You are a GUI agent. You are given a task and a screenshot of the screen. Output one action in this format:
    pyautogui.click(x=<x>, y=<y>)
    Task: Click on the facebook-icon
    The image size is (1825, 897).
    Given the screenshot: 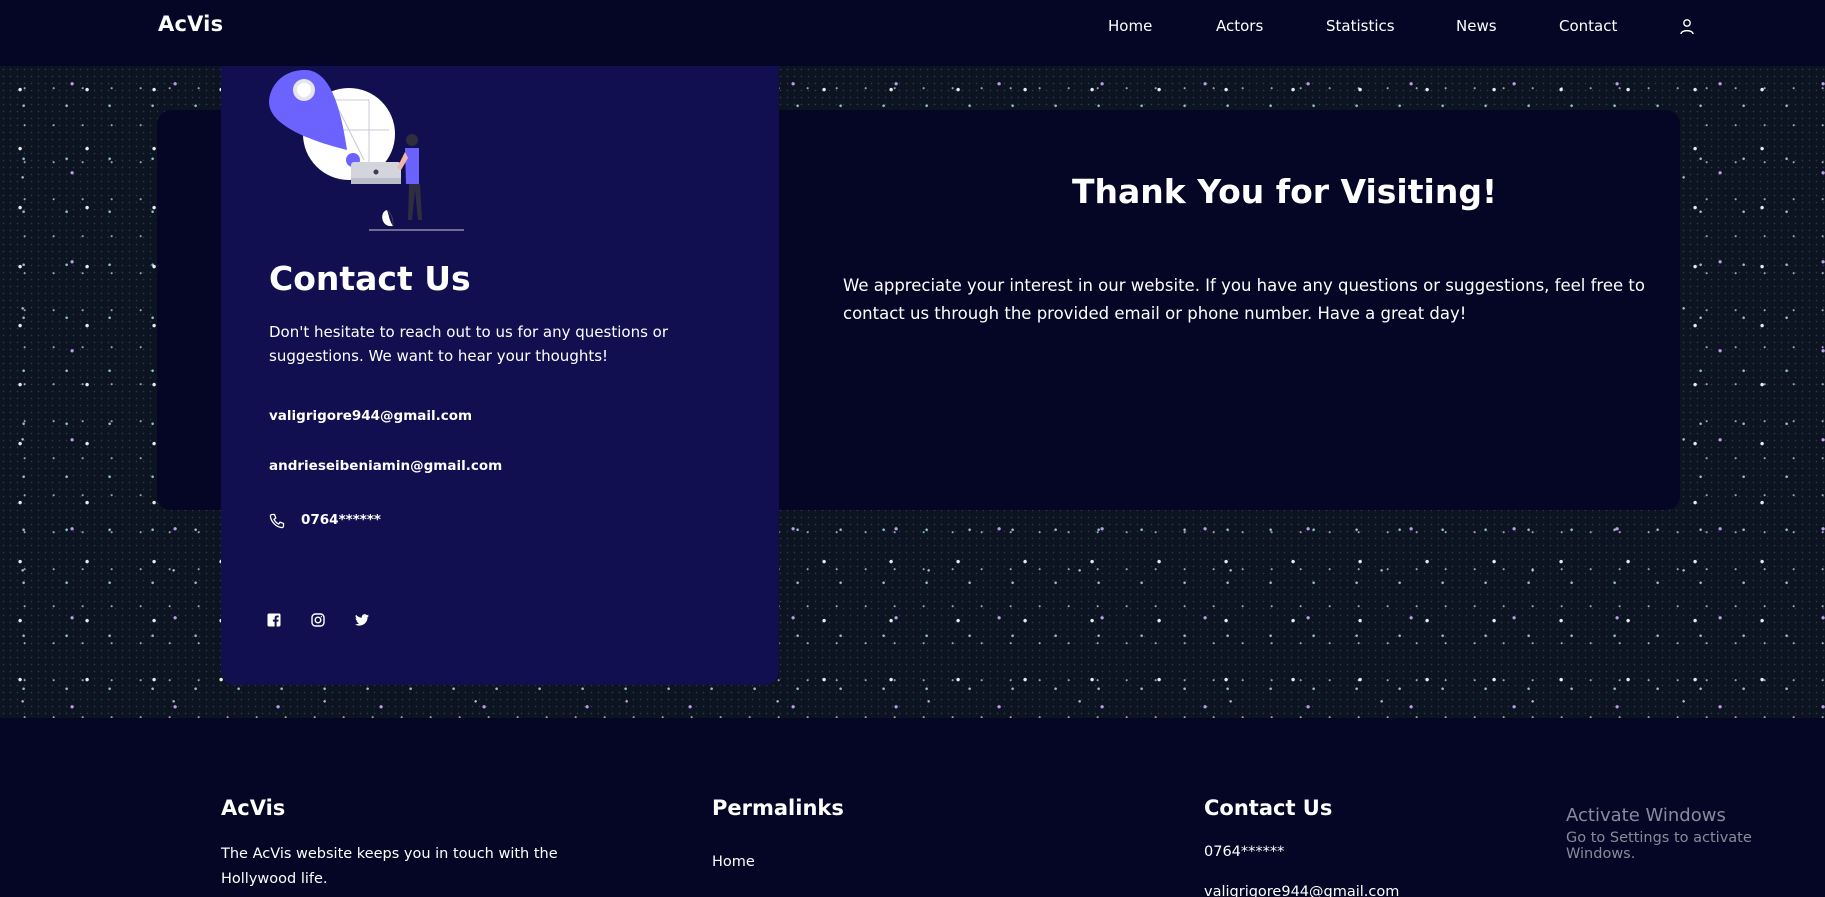 What is the action you would take?
    pyautogui.click(x=274, y=620)
    